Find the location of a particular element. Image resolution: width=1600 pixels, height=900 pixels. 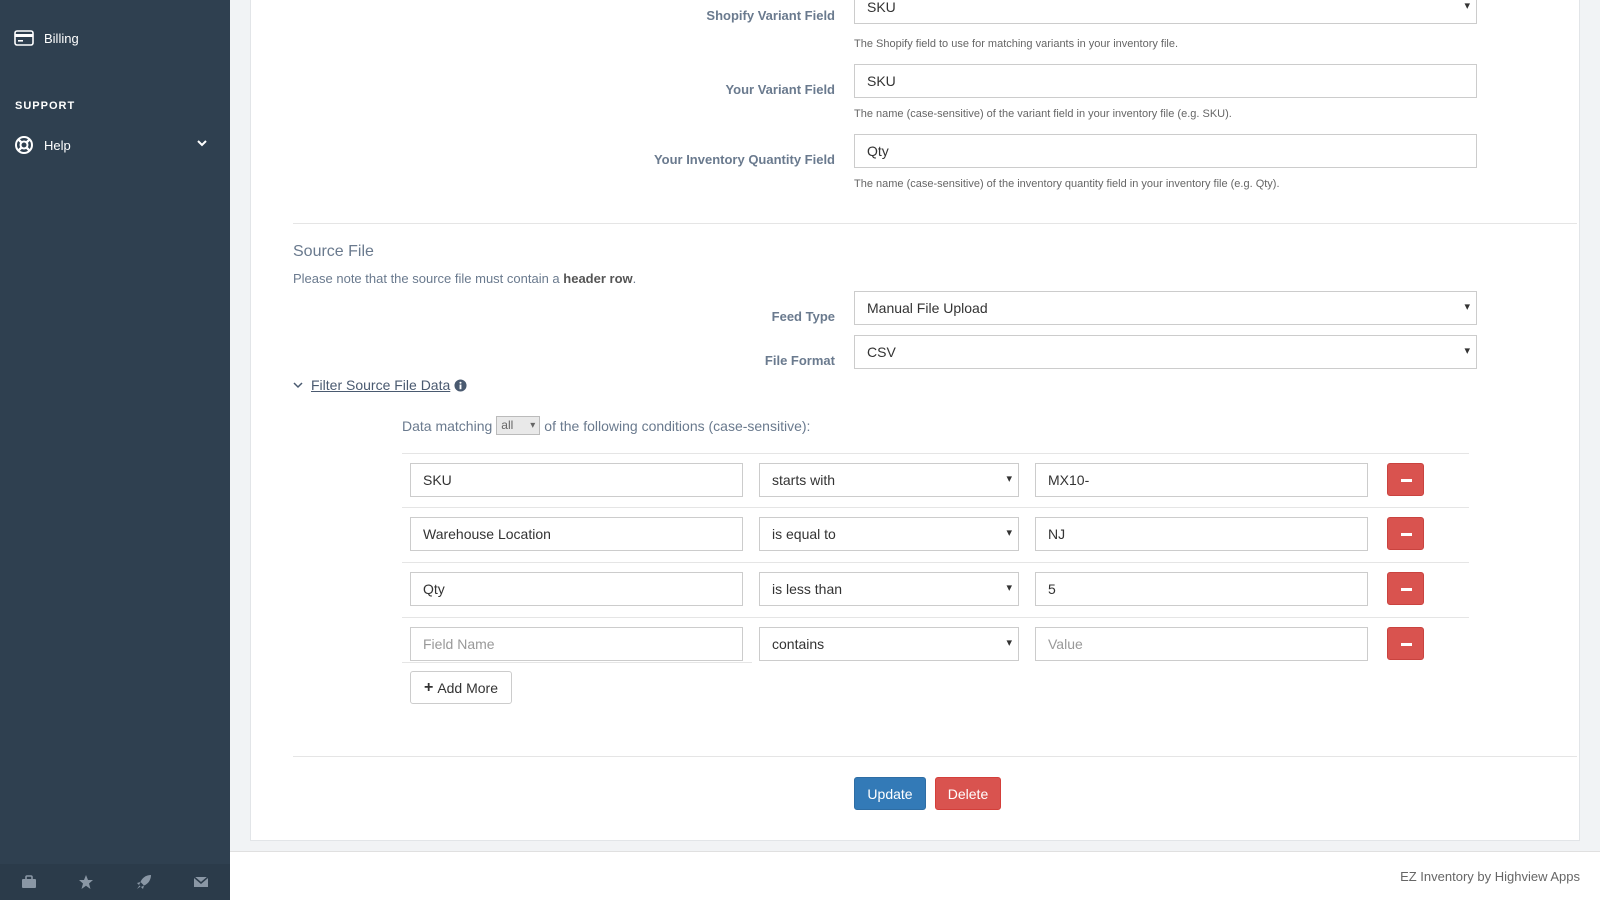

condition-value-input: Value is located at coordinates (1201, 644).